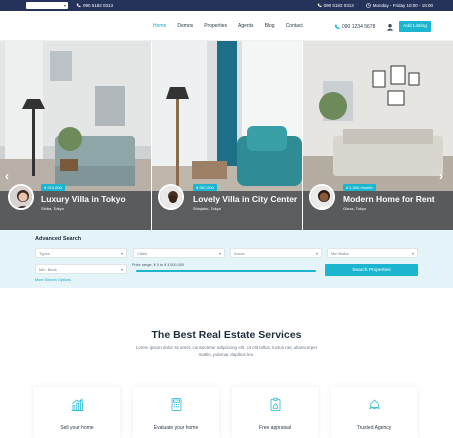 This screenshot has height=438, width=453. I want to click on cities-select-value: Cities, so click(142, 253).